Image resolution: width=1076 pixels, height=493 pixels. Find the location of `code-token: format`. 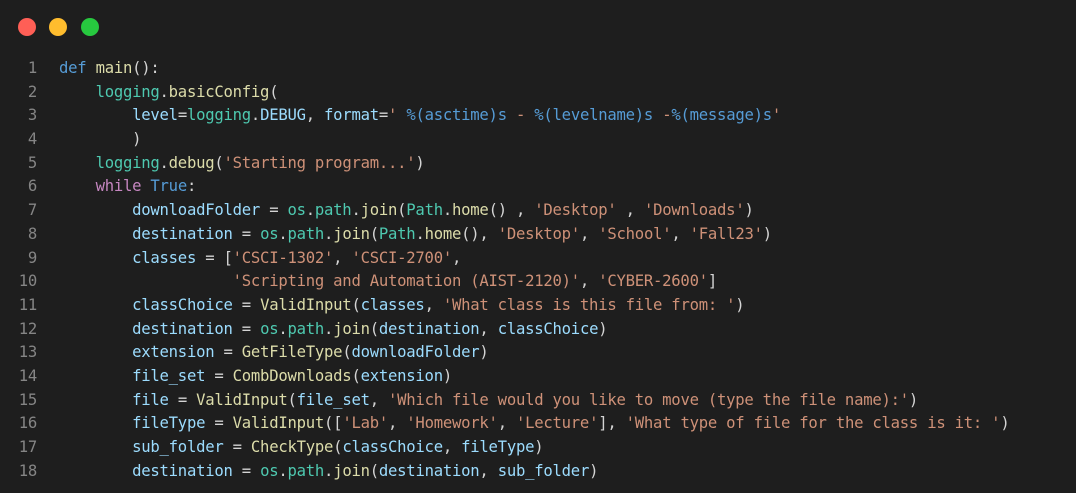

code-token: format is located at coordinates (351, 115).